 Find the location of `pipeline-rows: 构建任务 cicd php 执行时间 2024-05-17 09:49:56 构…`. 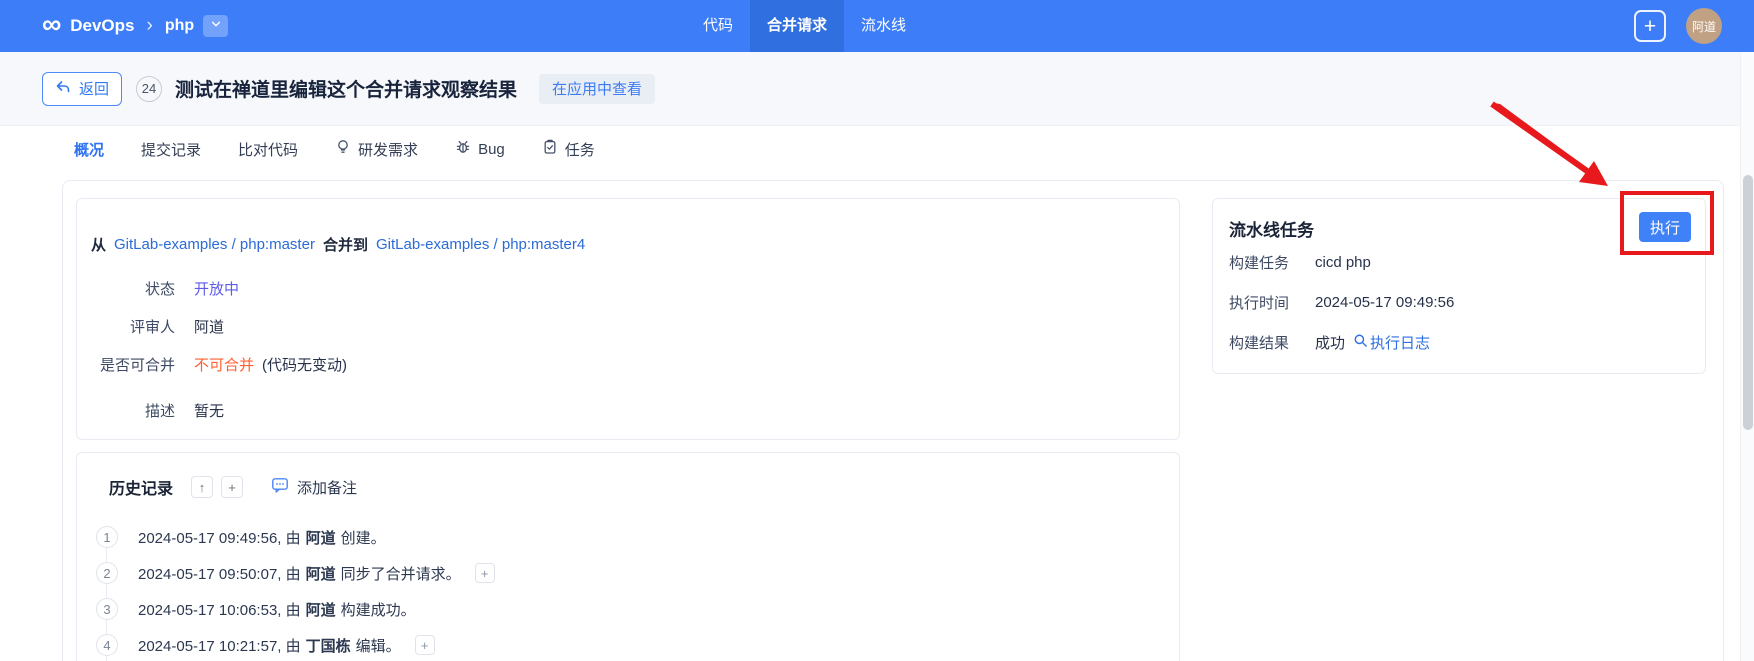

pipeline-rows: 构建任务 cicd php 执行时间 2024-05-17 09:49:56 构… is located at coordinates (1459, 302).